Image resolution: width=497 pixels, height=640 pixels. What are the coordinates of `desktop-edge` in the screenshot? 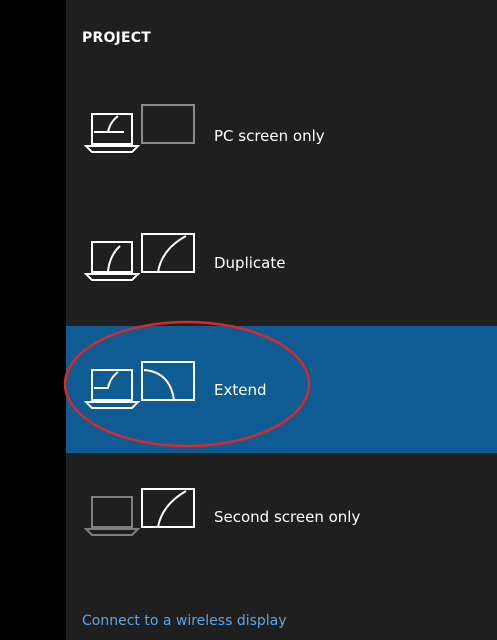 It's located at (33, 320).